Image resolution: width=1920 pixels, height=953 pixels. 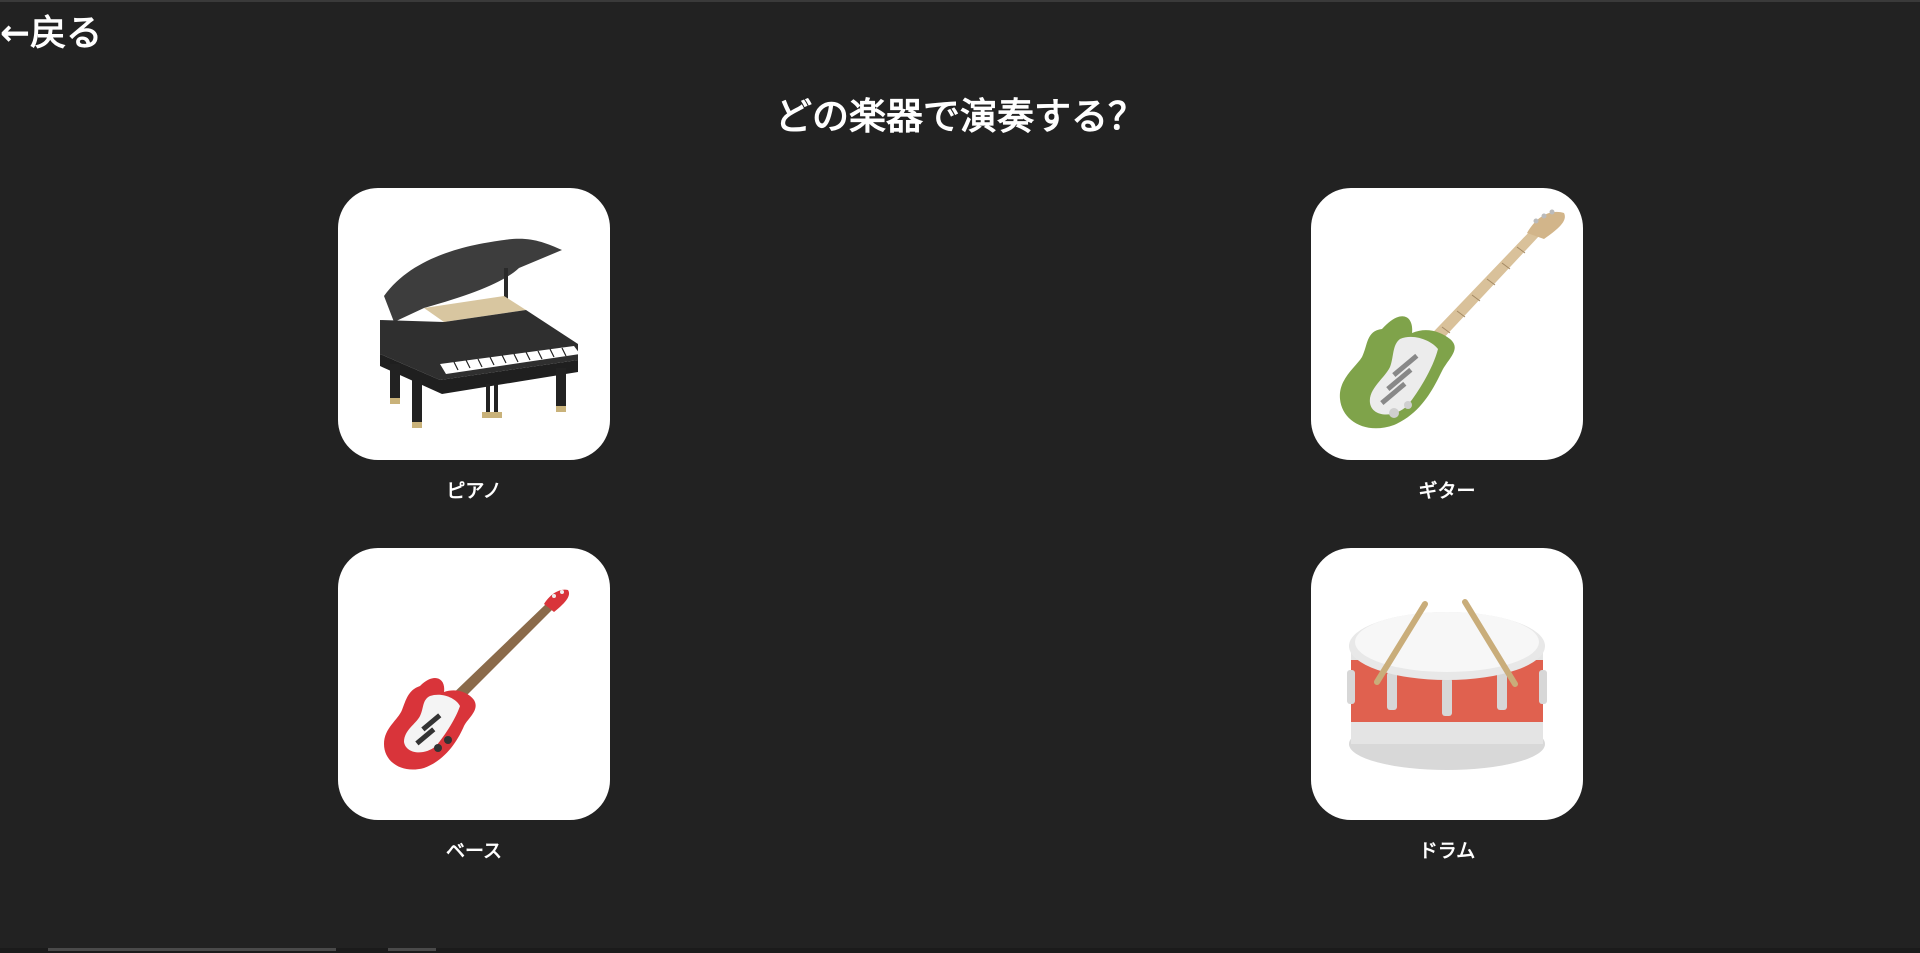 I want to click on instrument-label: ドラム, so click(x=1447, y=851).